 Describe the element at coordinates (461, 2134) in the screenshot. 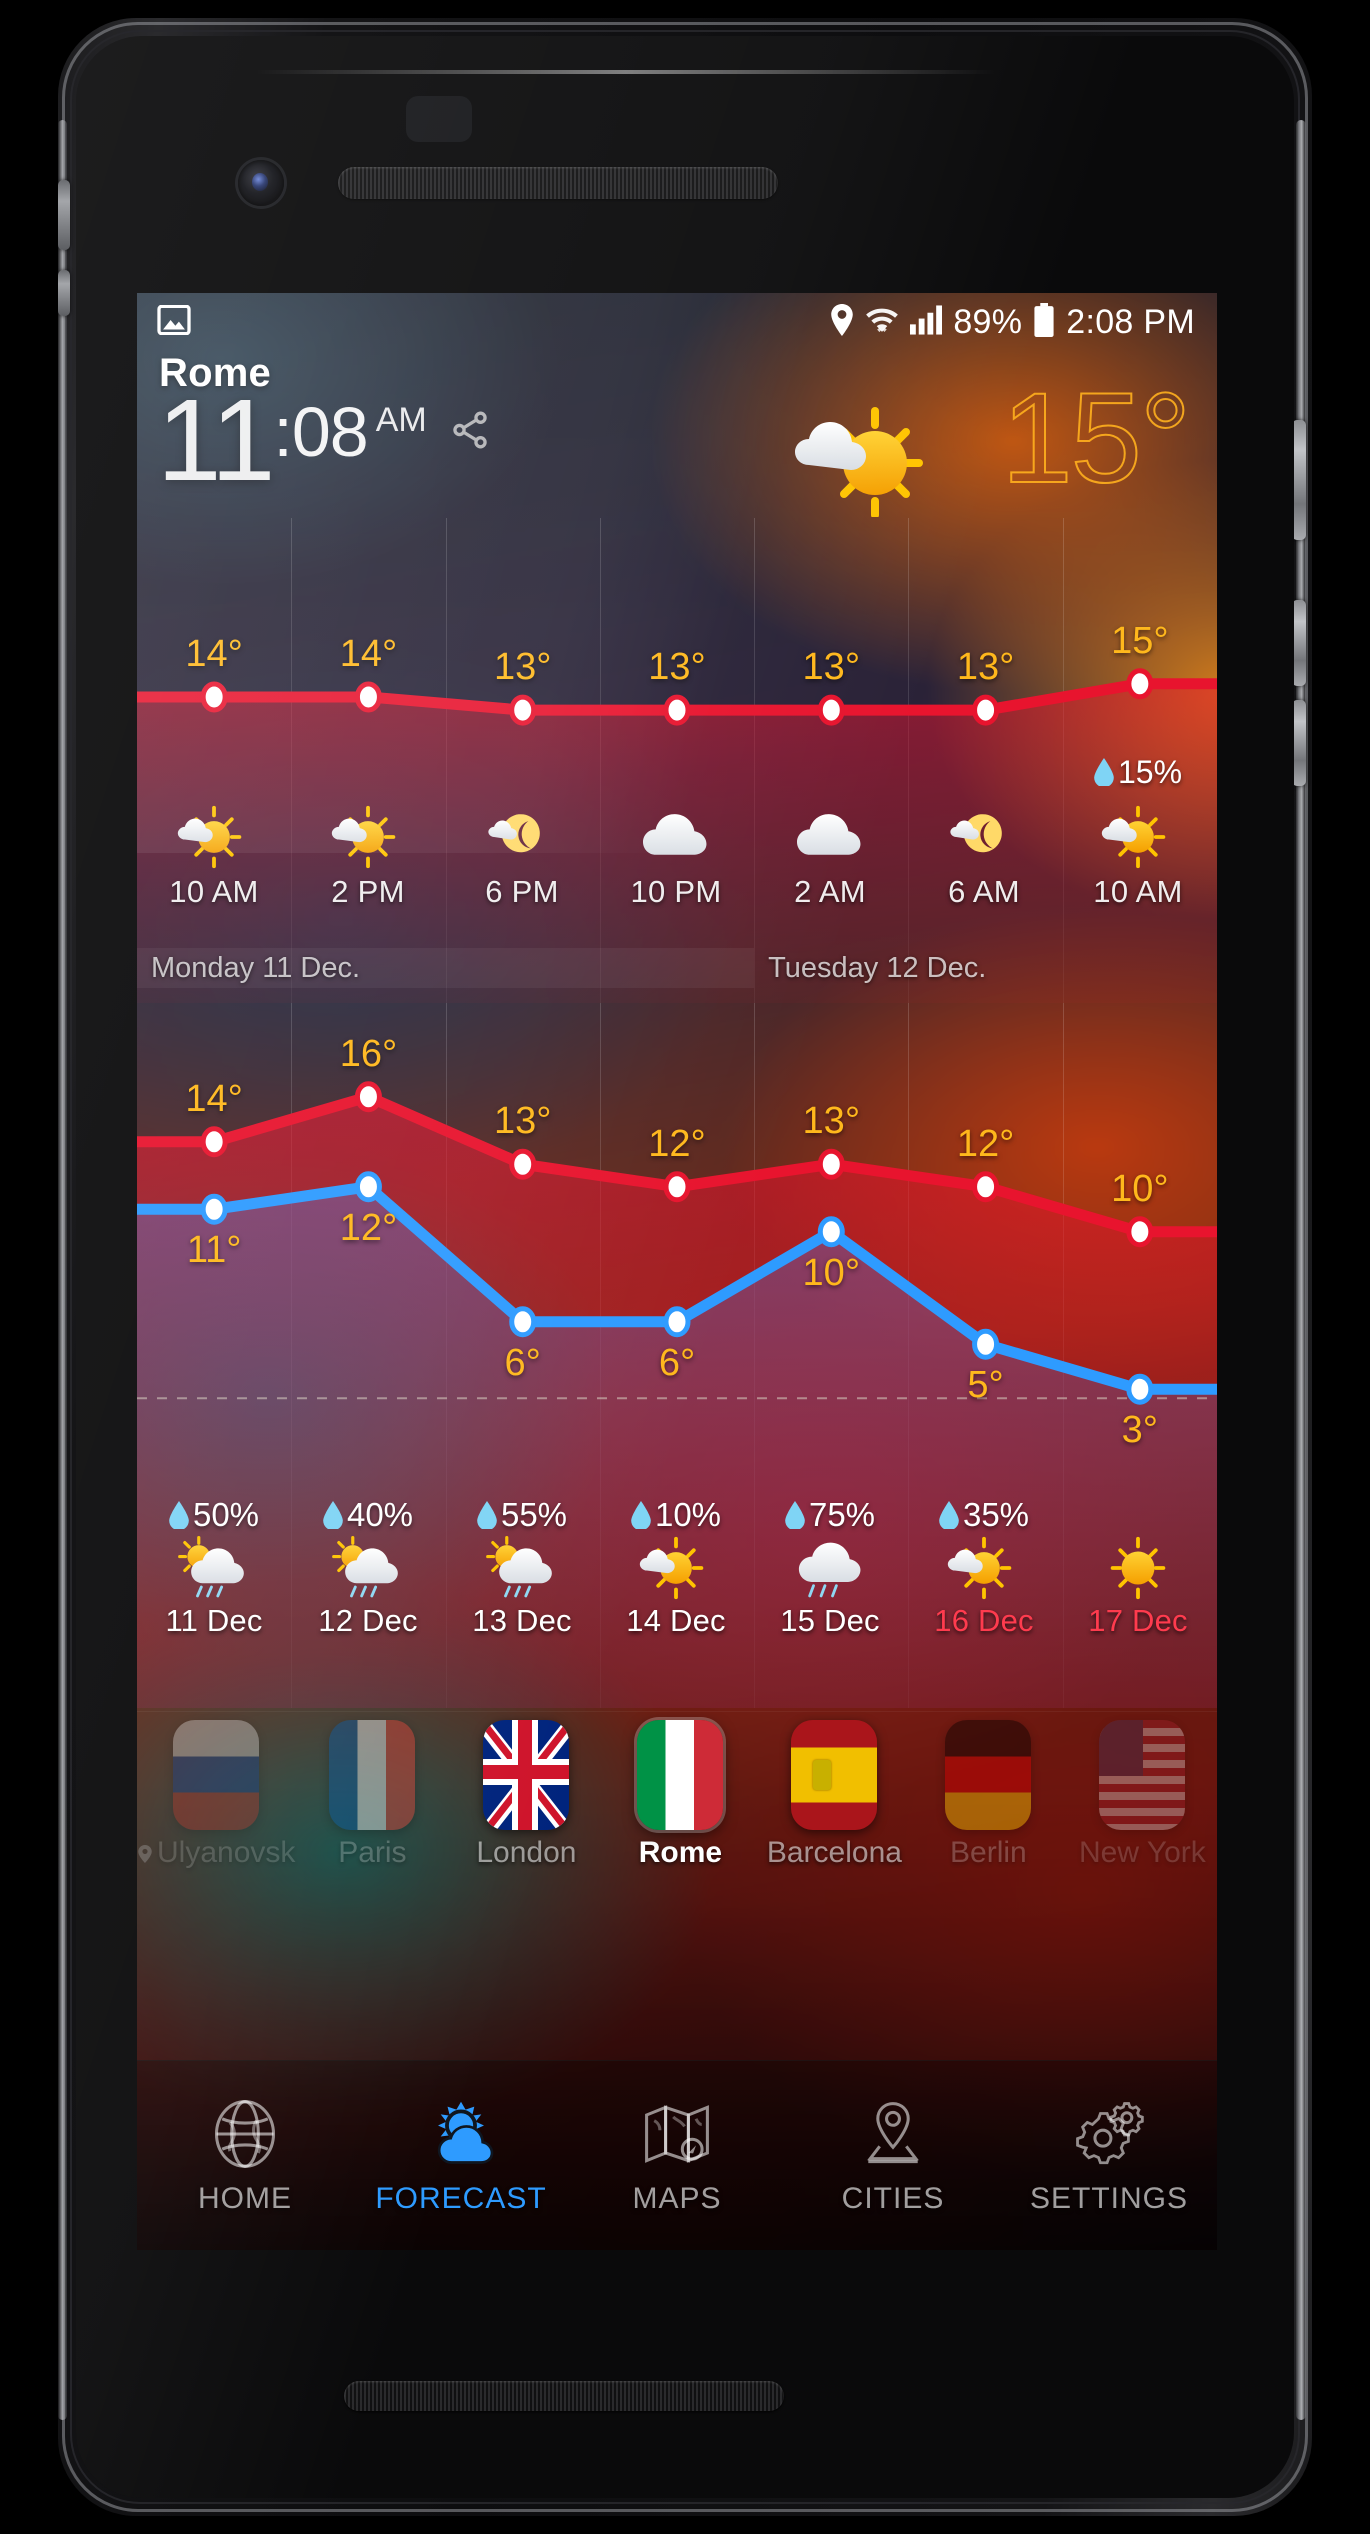

I see `sun-cloud-icon` at that location.